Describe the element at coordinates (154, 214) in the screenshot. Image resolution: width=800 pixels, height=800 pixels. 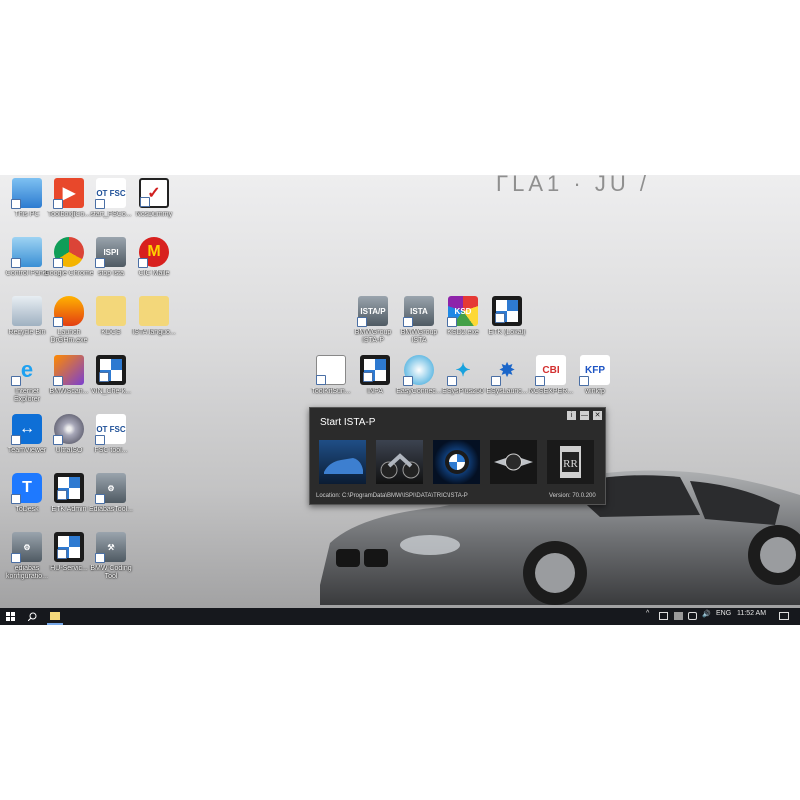
I see `desktop-shortcut-label: NcsDummy` at that location.